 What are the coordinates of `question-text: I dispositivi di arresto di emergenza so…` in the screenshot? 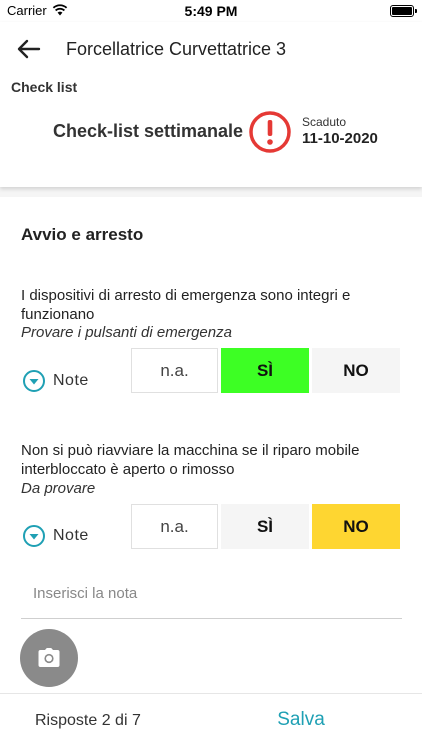 It's located at (186, 305).